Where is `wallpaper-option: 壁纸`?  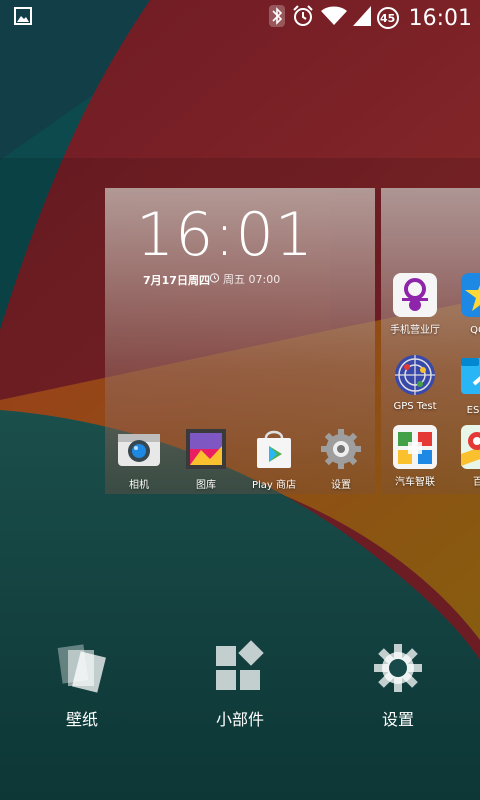
wallpaper-option: 壁纸 is located at coordinates (82, 685).